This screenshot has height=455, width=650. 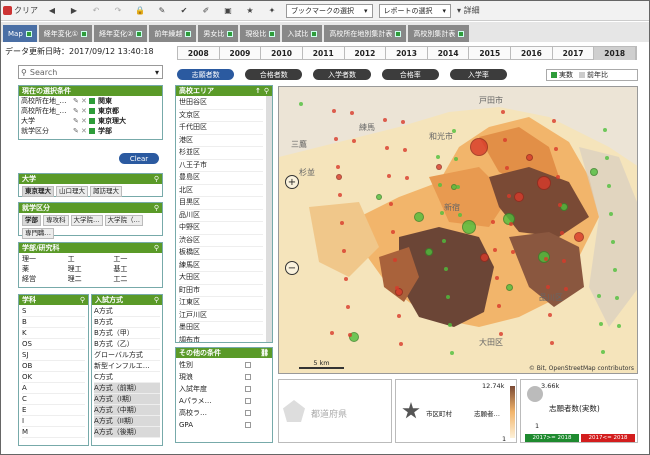 What do you see at coordinates (439, 33) in the screenshot?
I see `tab-8: 高校別集計表` at bounding box center [439, 33].